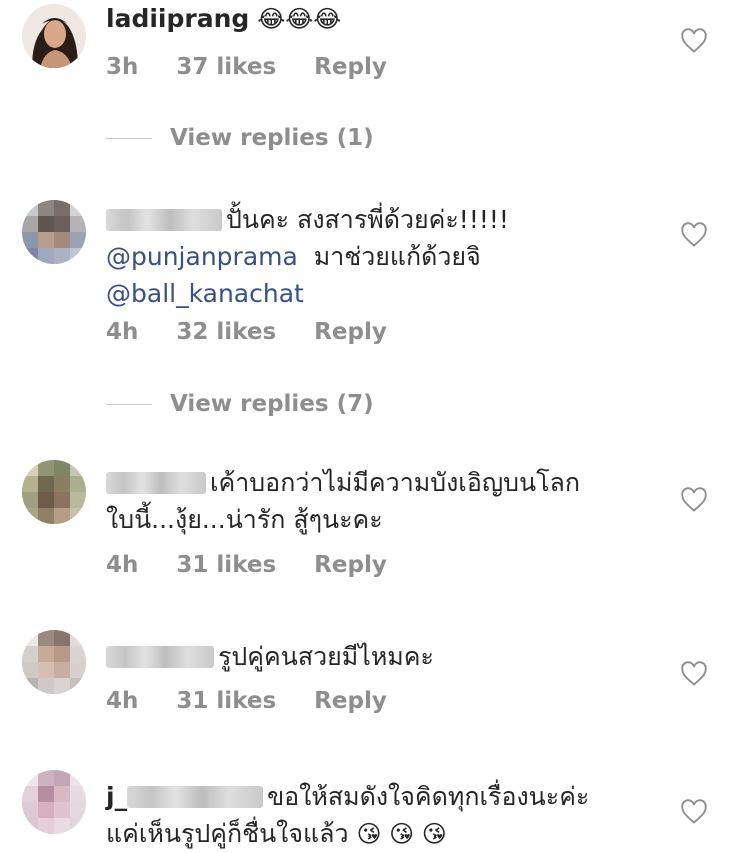 This screenshot has width=750, height=853. I want to click on comment-line: รูปคู่คนสวยมีไหมคะ, so click(376, 656).